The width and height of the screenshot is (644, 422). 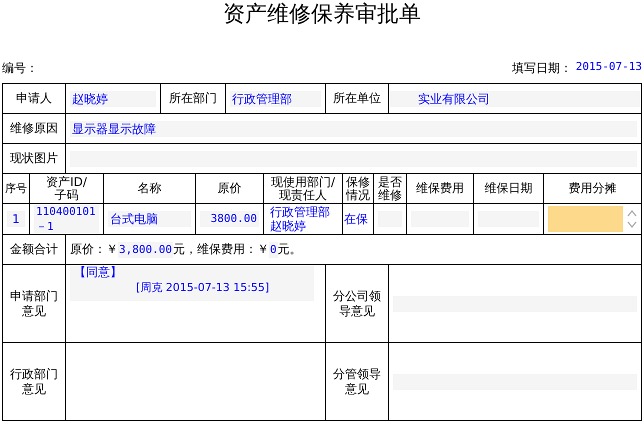 I want to click on input-field, so click(x=585, y=219).